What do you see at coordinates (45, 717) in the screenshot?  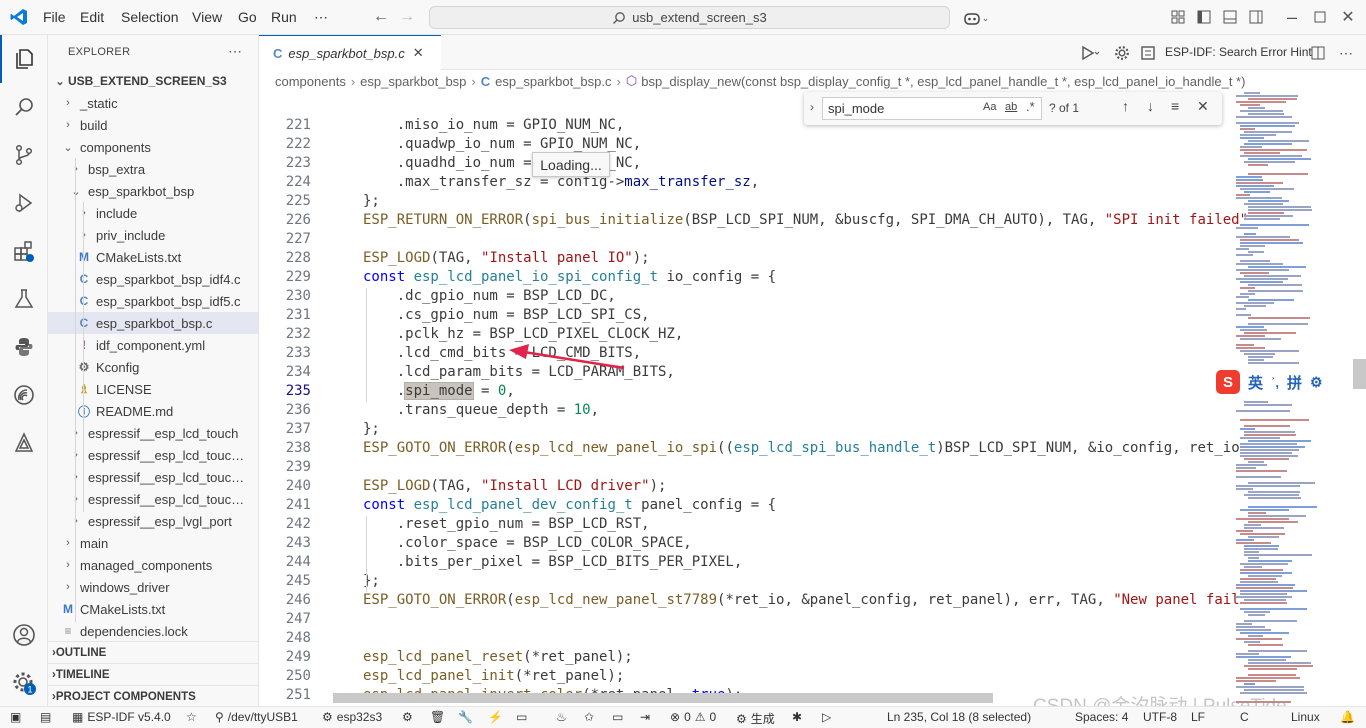 I see `board-icon: ▤` at bounding box center [45, 717].